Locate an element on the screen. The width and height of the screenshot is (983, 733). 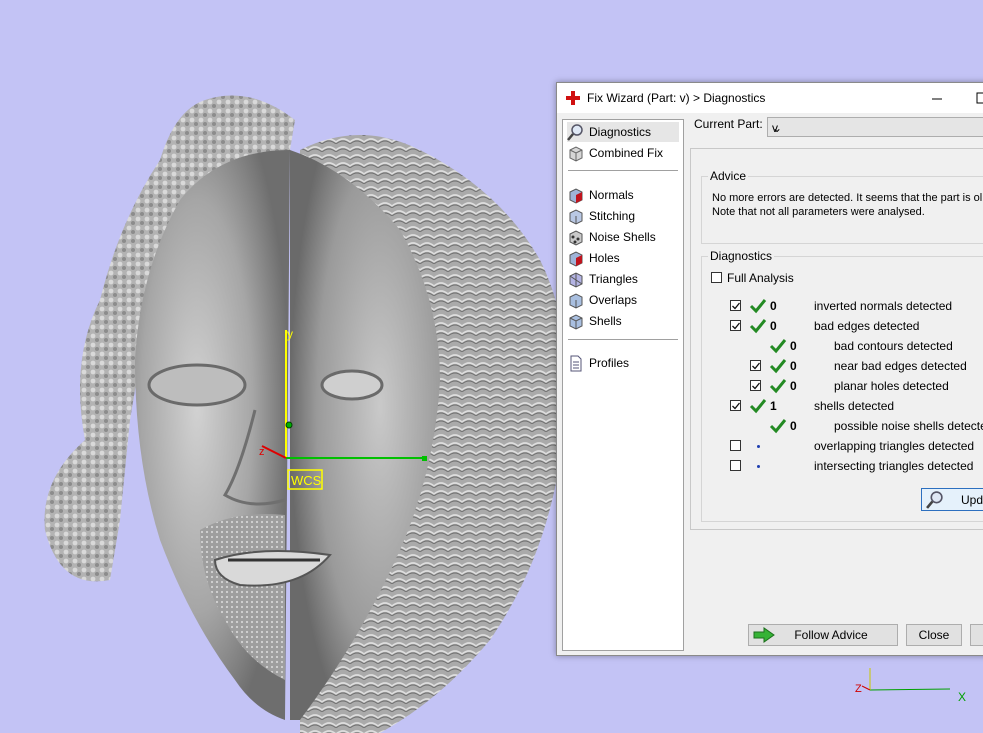
document-icon is located at coordinates (576, 363).